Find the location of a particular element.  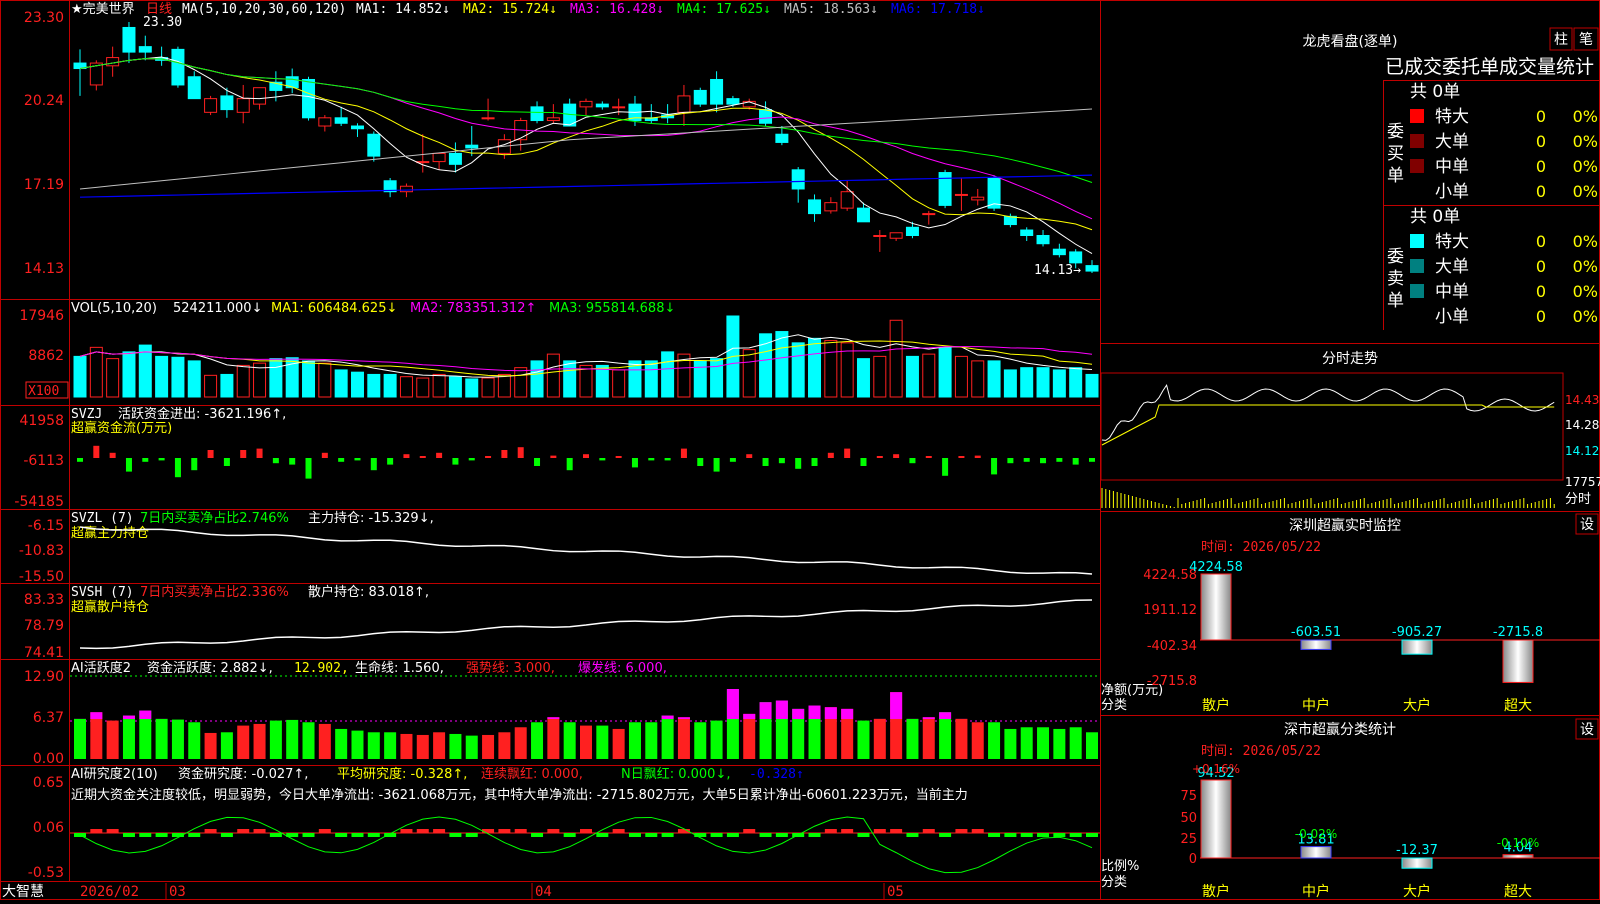

vol-ma3: MA3: 955814.688↓ is located at coordinates (612, 308).